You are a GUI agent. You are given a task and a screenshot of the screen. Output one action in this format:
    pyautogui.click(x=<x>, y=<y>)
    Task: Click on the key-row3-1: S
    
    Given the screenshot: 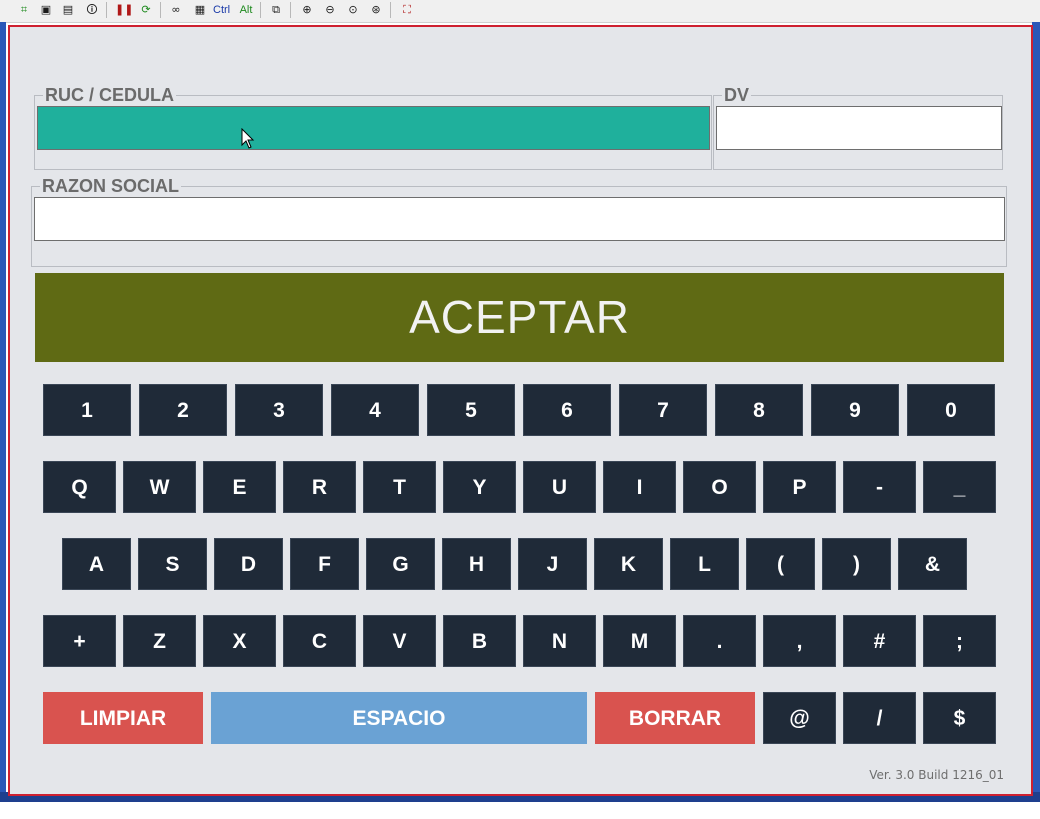 What is the action you would take?
    pyautogui.click(x=172, y=564)
    